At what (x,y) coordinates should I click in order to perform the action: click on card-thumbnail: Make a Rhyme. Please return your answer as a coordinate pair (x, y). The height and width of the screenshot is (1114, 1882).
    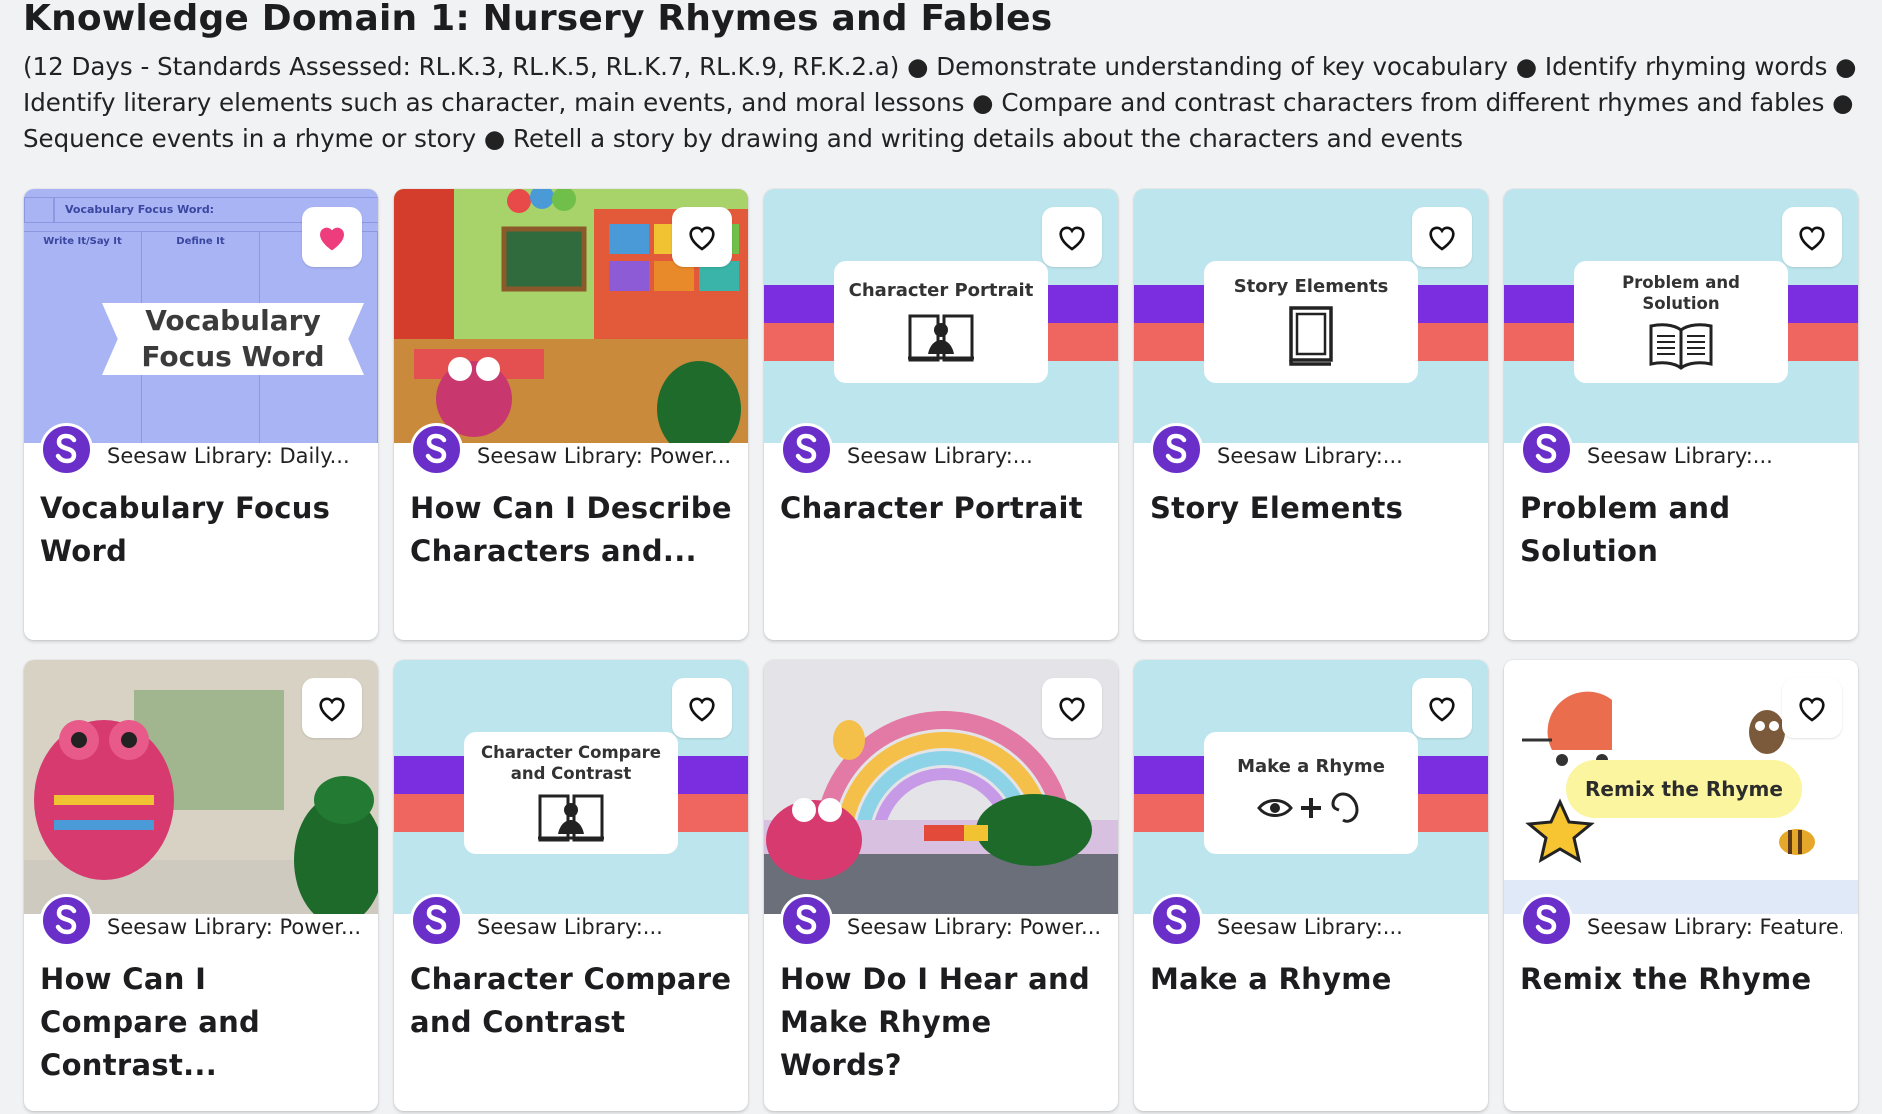
    Looking at the image, I should click on (1311, 787).